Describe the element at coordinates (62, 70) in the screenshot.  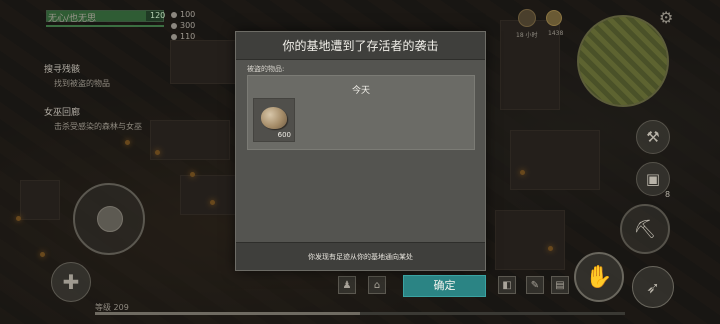
I see `quest-title: 搜寻残骸` at that location.